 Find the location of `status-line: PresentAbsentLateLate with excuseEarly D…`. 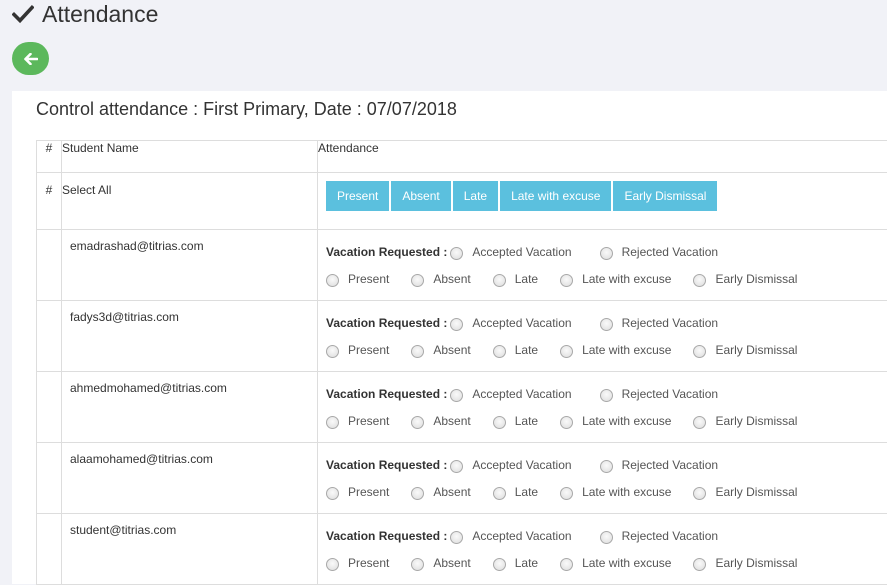

status-line: PresentAbsentLateLate with excuseEarly D… is located at coordinates (606, 349).